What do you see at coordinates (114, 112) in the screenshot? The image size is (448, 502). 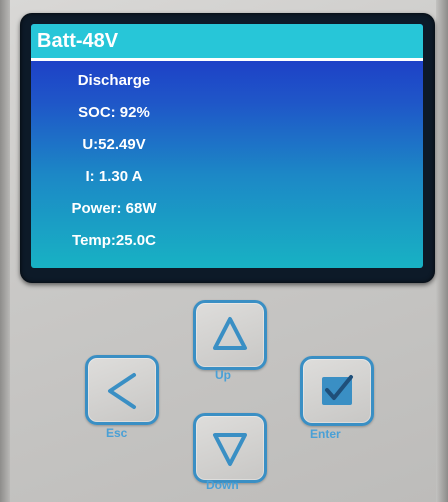 I see `soc-reading: SOC: 92%` at bounding box center [114, 112].